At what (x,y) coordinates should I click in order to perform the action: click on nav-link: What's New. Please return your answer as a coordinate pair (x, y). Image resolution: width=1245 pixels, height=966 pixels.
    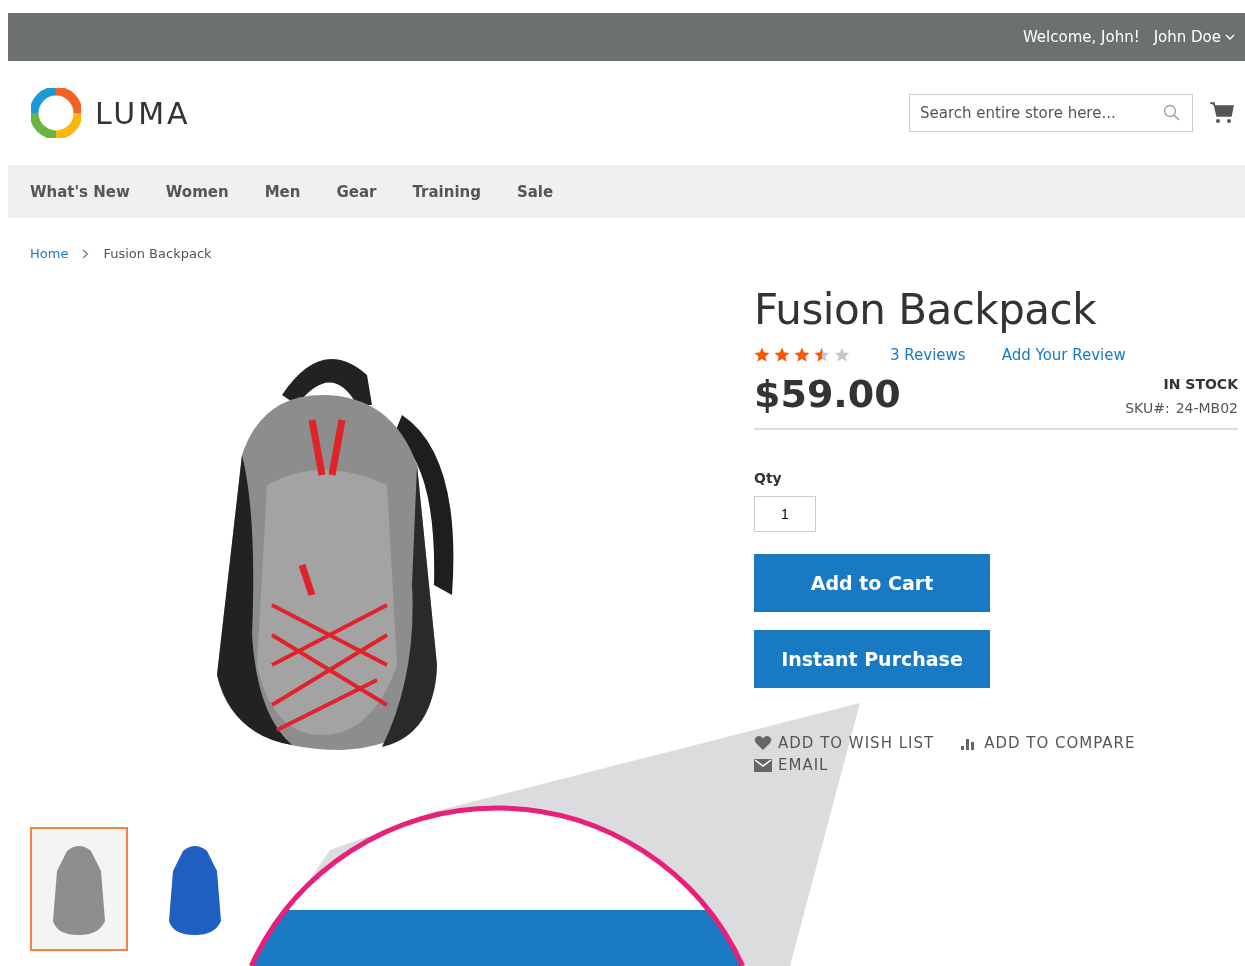
    Looking at the image, I should click on (80, 191).